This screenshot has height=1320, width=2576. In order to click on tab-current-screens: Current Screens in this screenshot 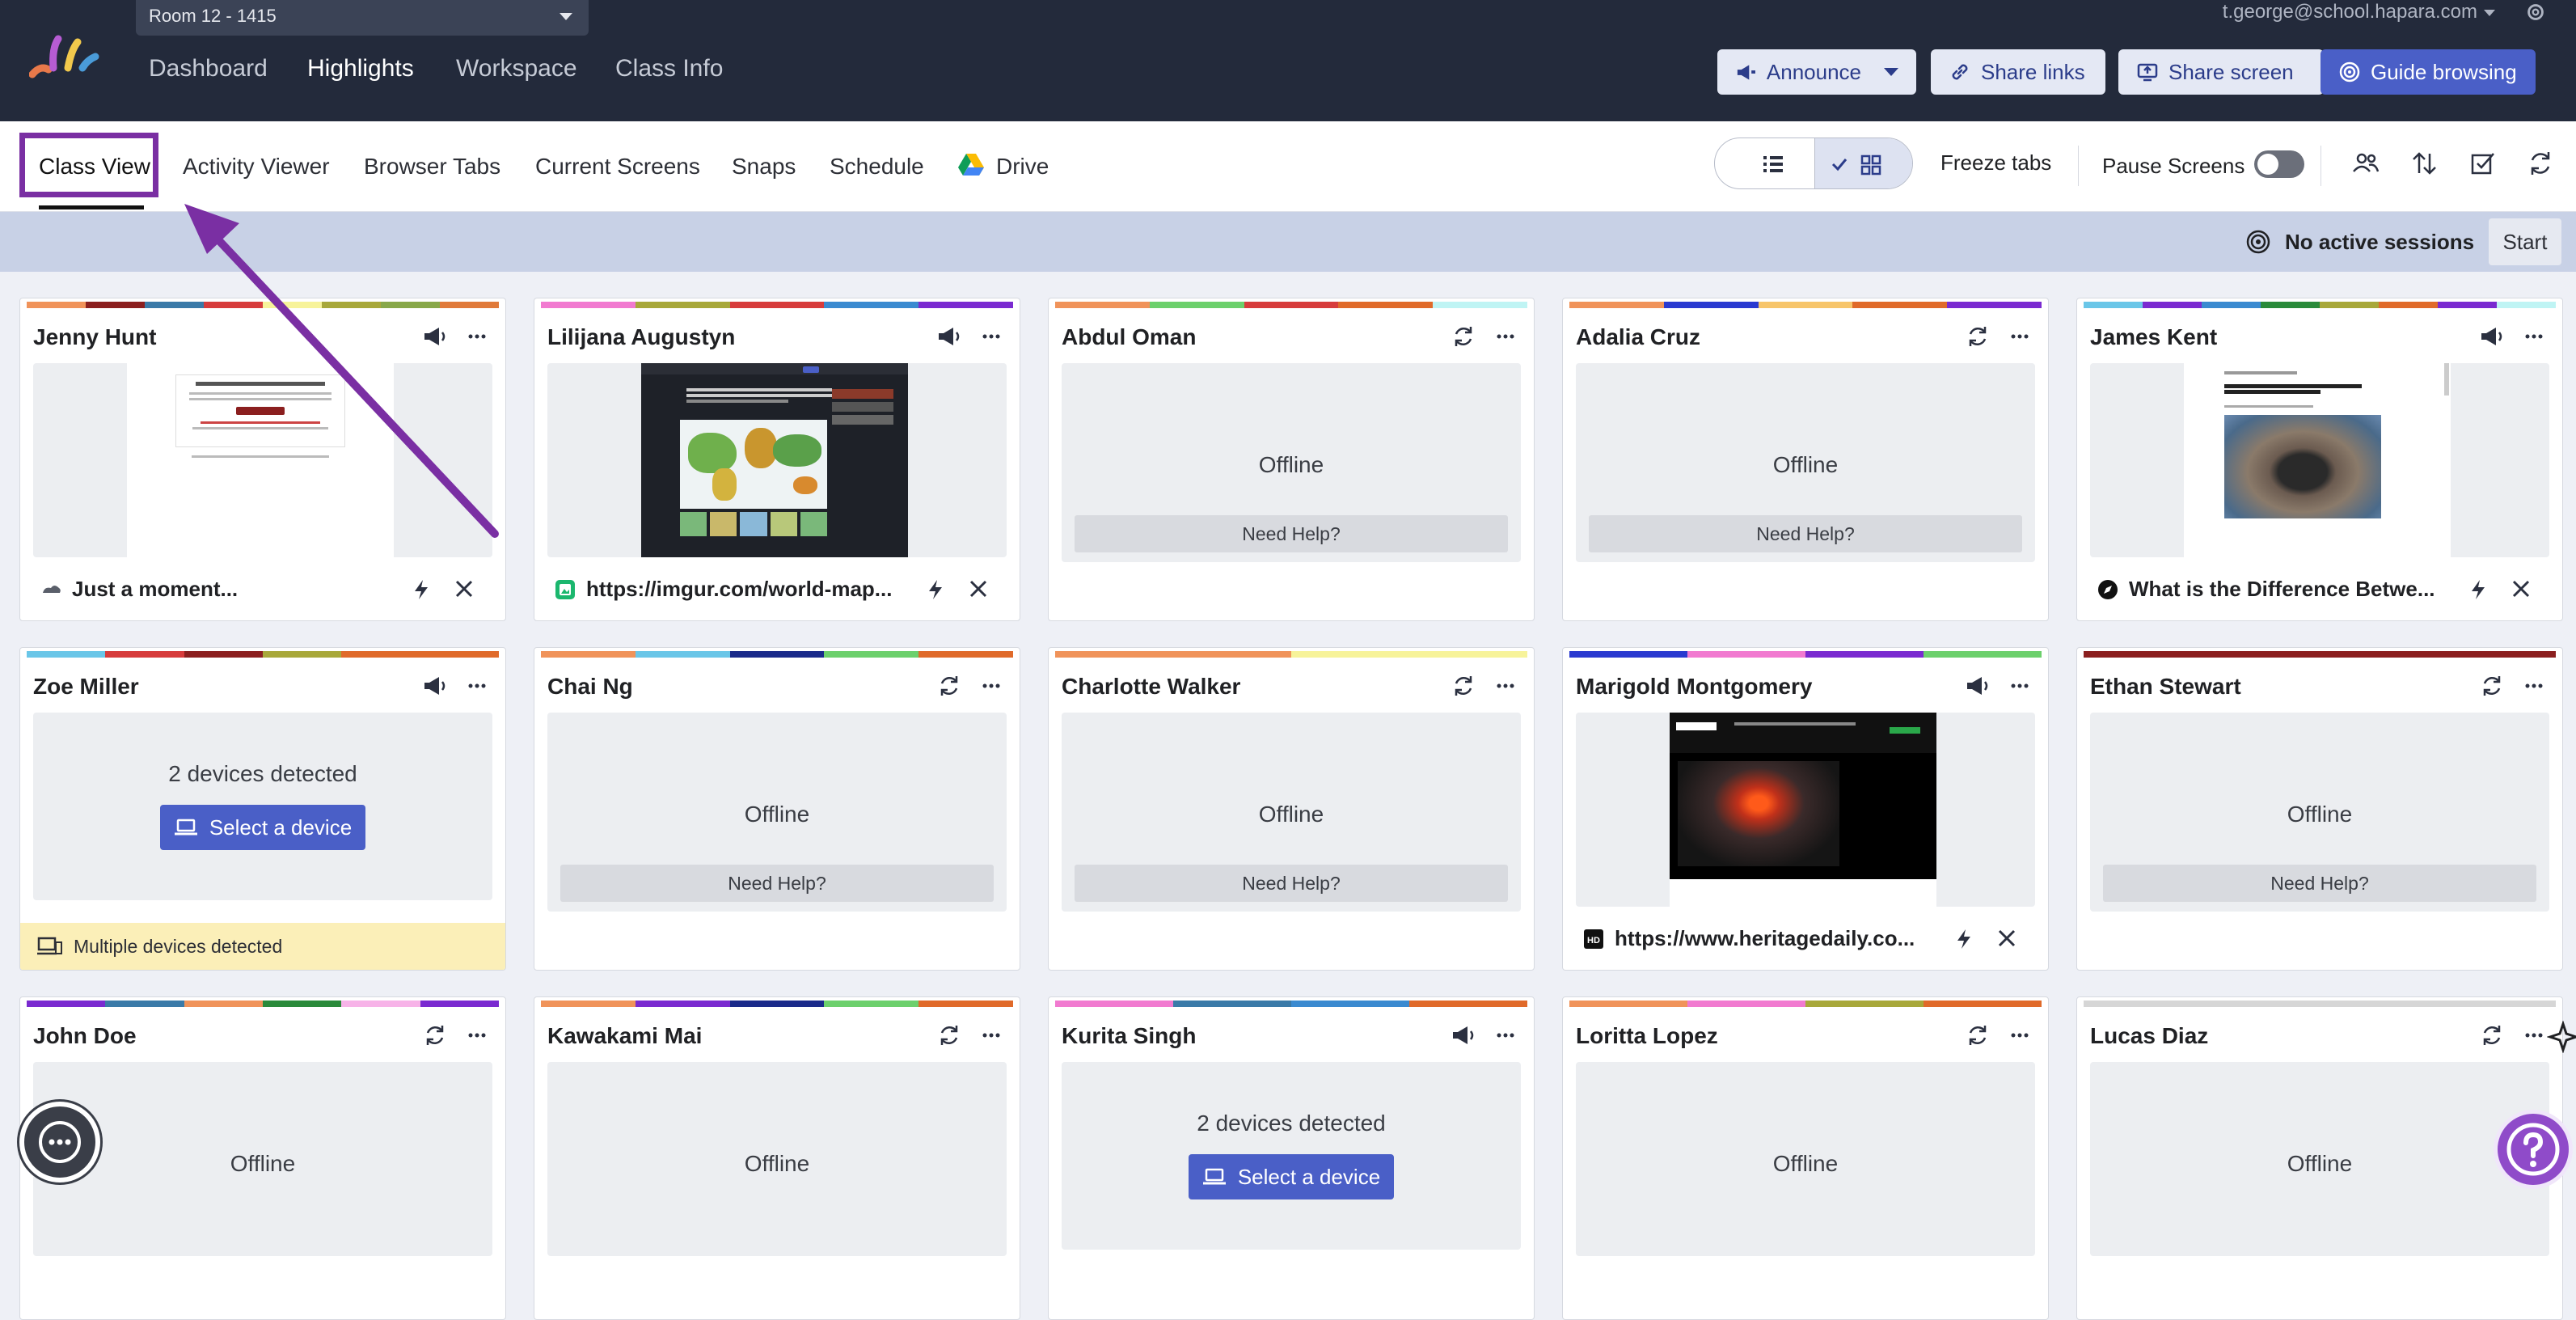, I will do `click(617, 167)`.